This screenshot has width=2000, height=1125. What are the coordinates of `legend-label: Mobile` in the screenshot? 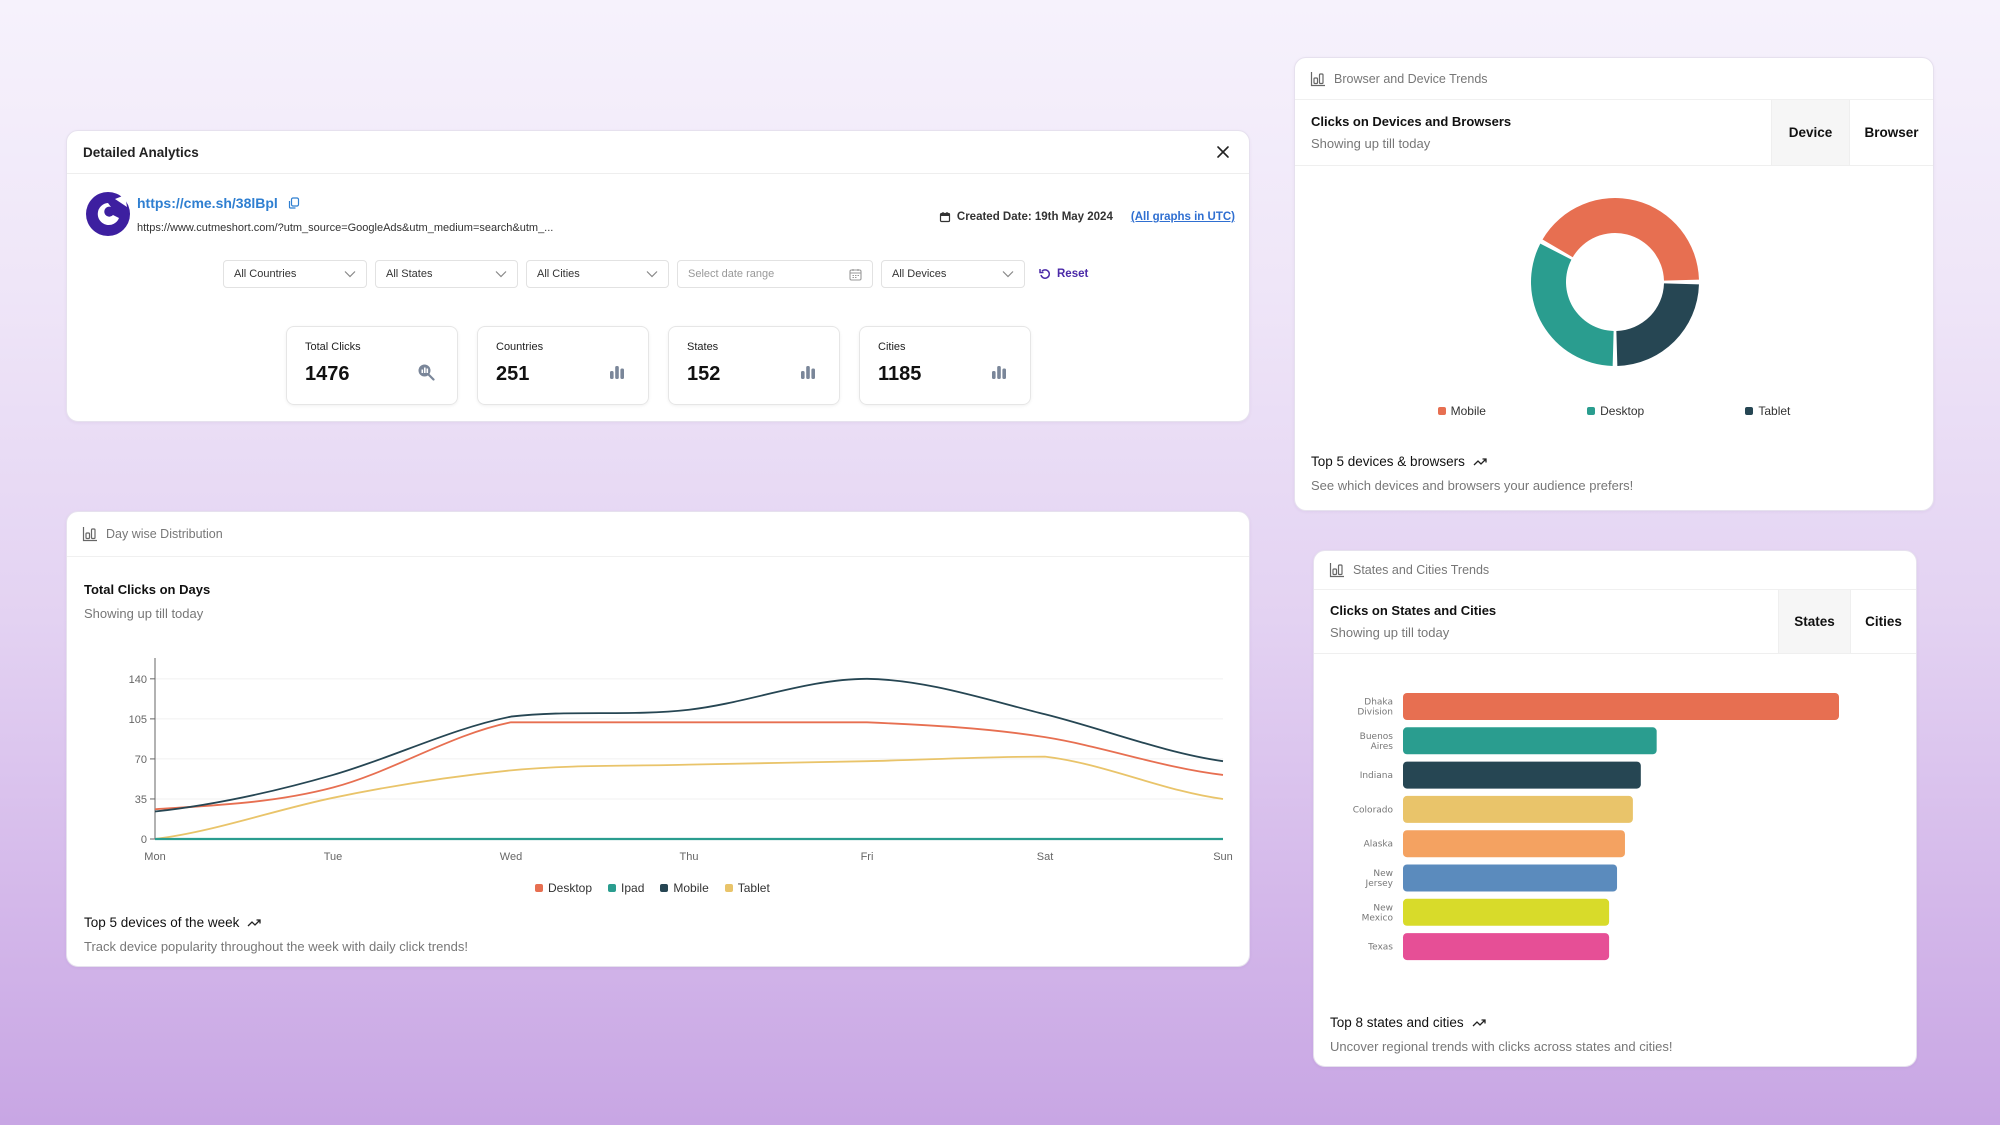 It's located at (1468, 411).